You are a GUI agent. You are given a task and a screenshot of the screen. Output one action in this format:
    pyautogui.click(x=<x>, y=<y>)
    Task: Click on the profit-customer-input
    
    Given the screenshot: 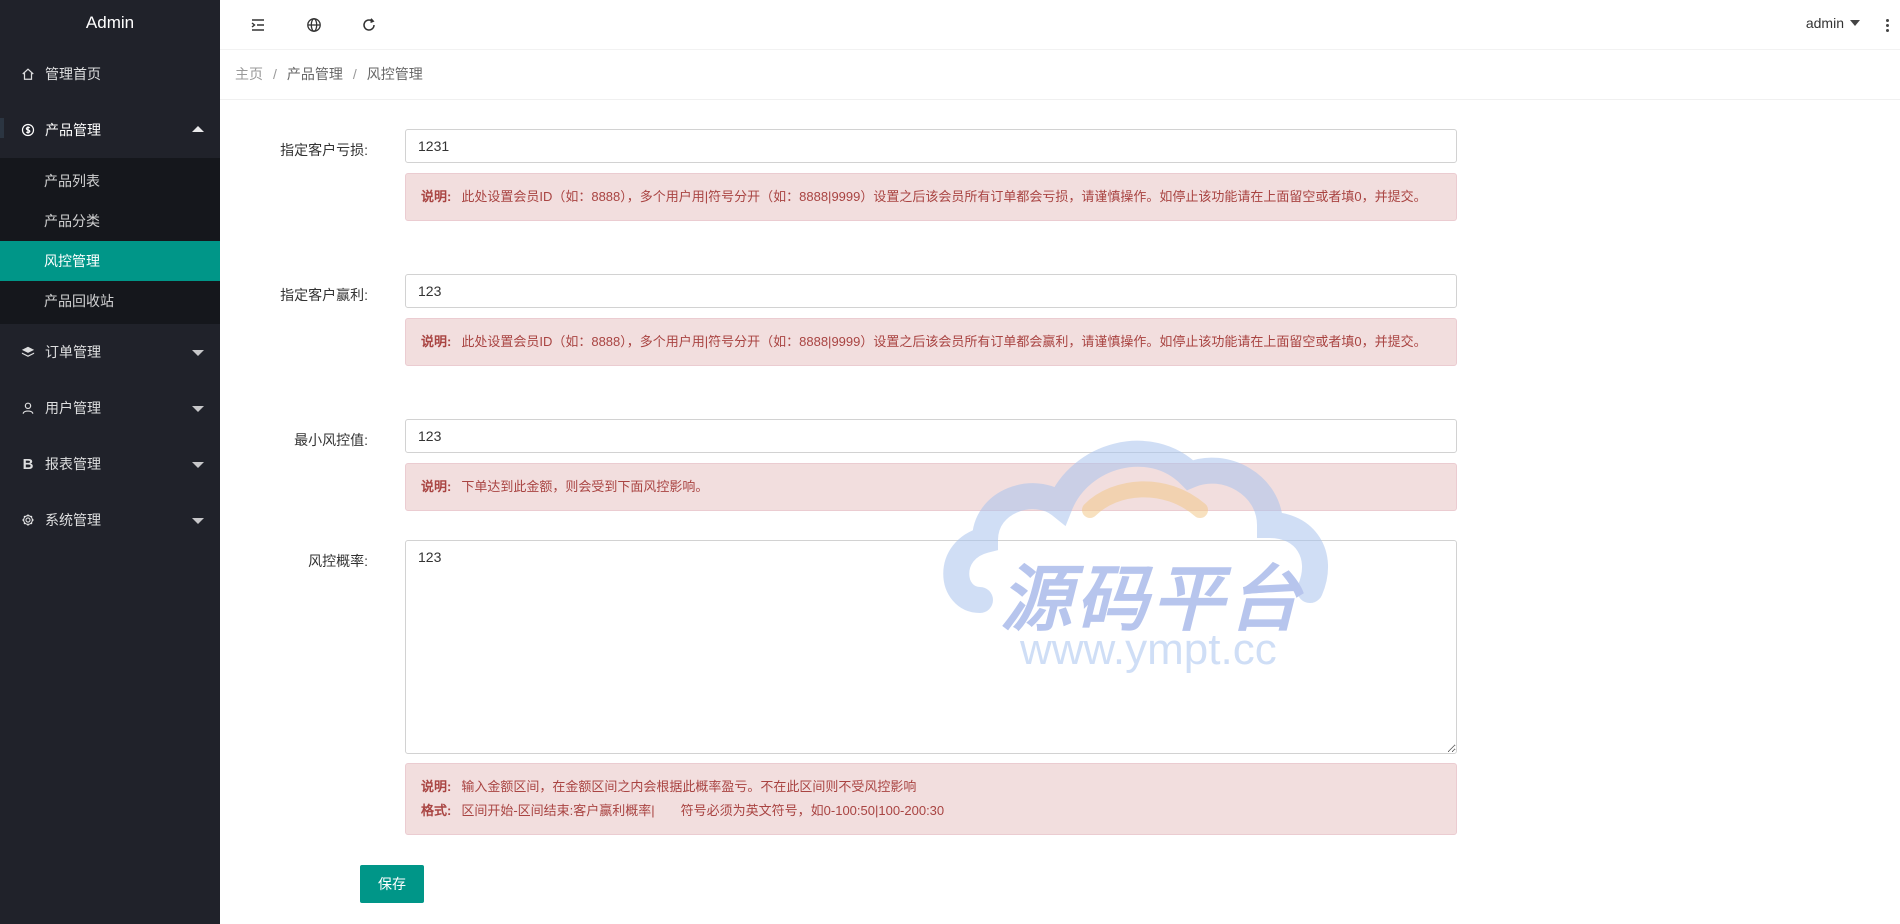 What is the action you would take?
    pyautogui.click(x=931, y=291)
    